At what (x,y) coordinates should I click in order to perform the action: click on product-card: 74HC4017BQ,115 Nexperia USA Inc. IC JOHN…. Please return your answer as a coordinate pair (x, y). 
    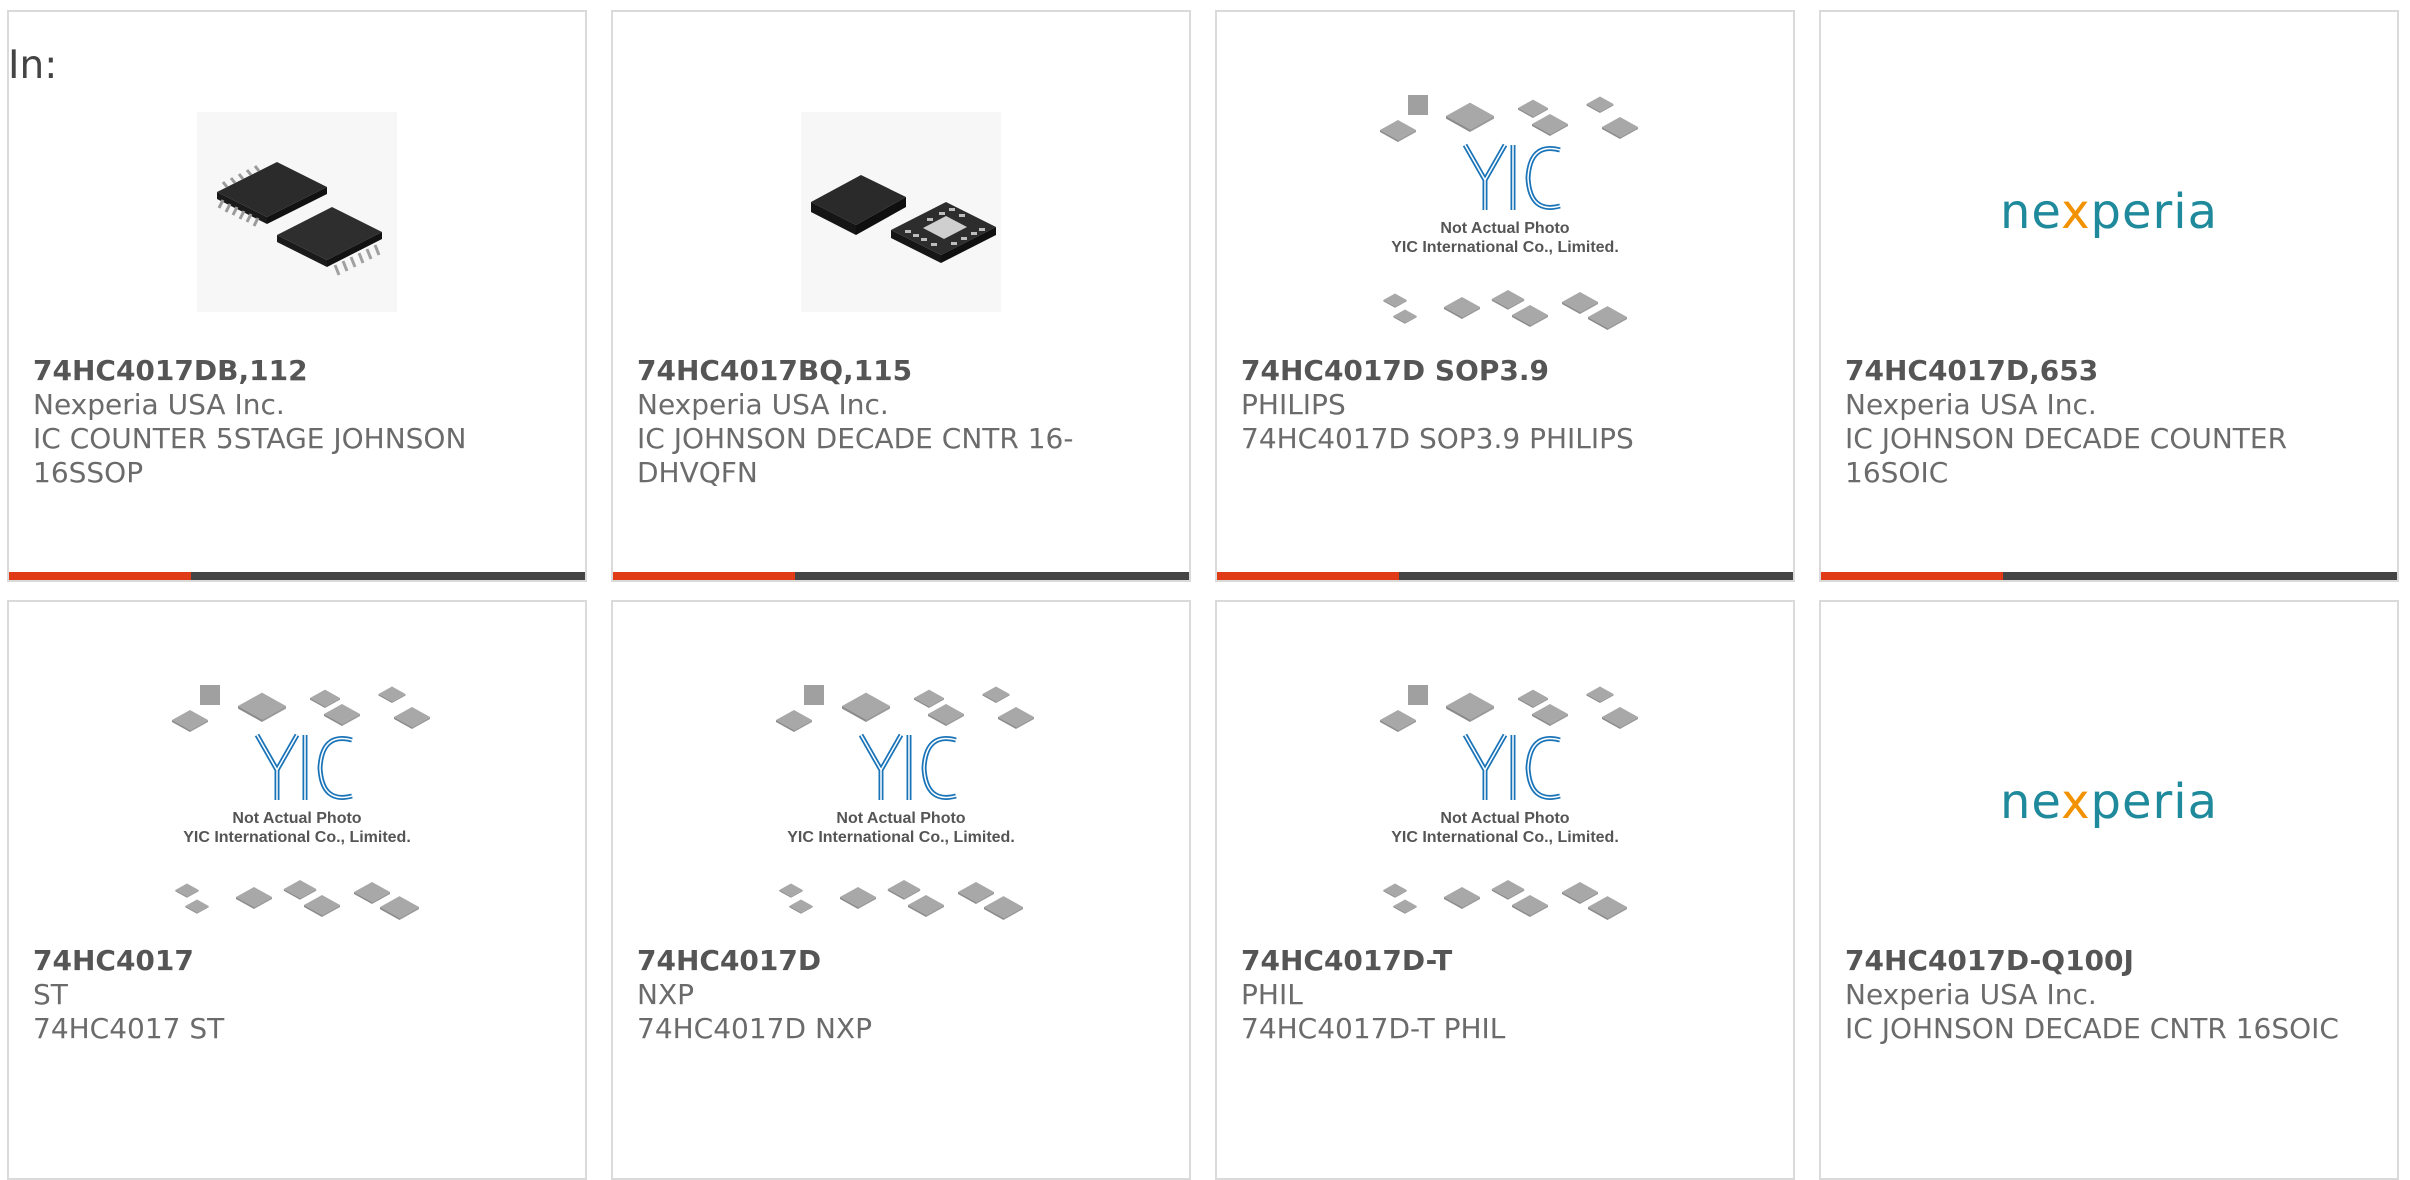
    Looking at the image, I should click on (901, 296).